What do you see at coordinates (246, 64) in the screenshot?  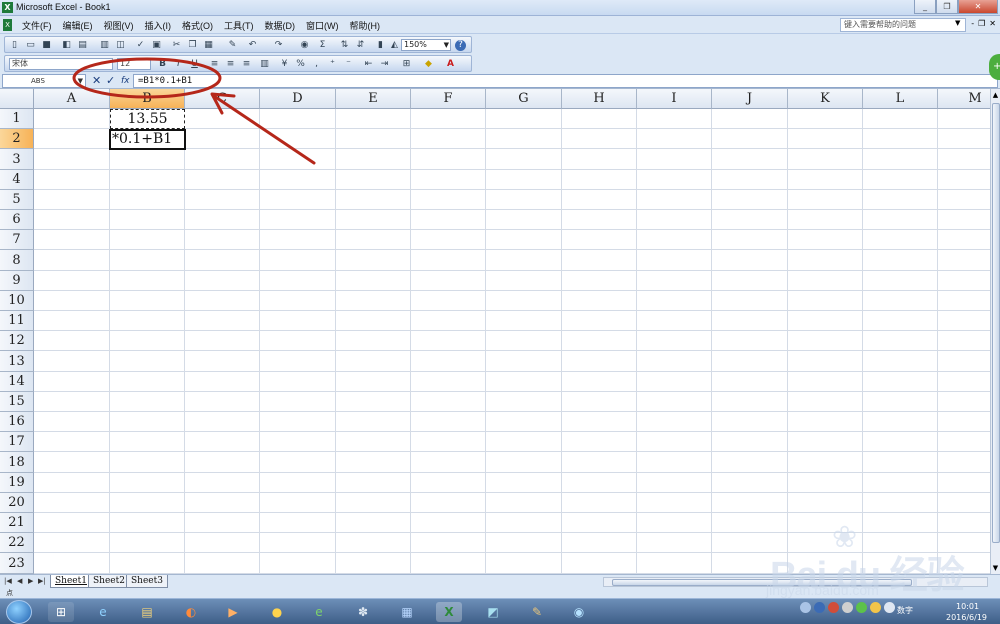 I see `align-right-icon: ≡` at bounding box center [246, 64].